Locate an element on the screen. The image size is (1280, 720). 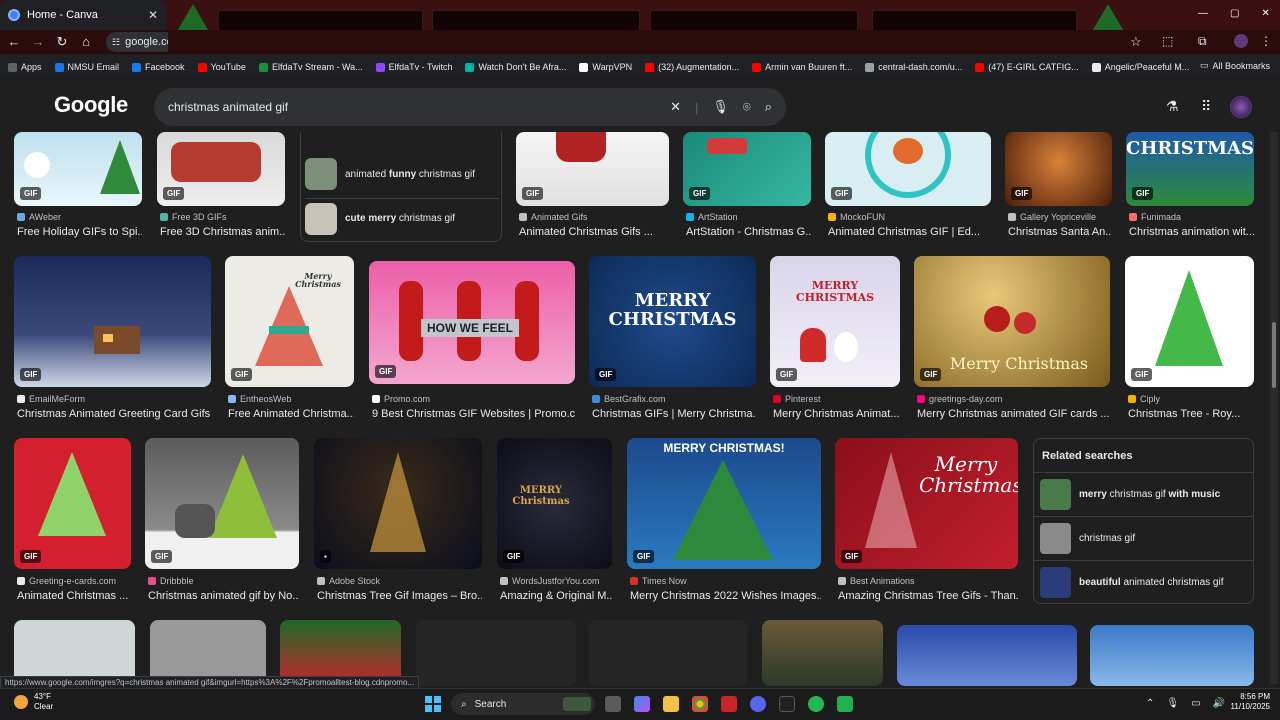
result-thumb-r1-3: GIF is located at coordinates (592, 169).